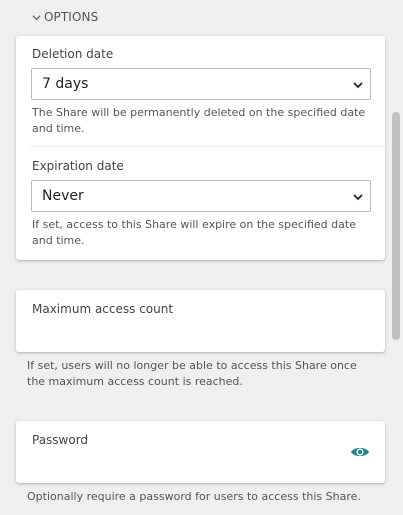  What do you see at coordinates (200, 321) in the screenshot?
I see `max-access-count-field: Maximum access count` at bounding box center [200, 321].